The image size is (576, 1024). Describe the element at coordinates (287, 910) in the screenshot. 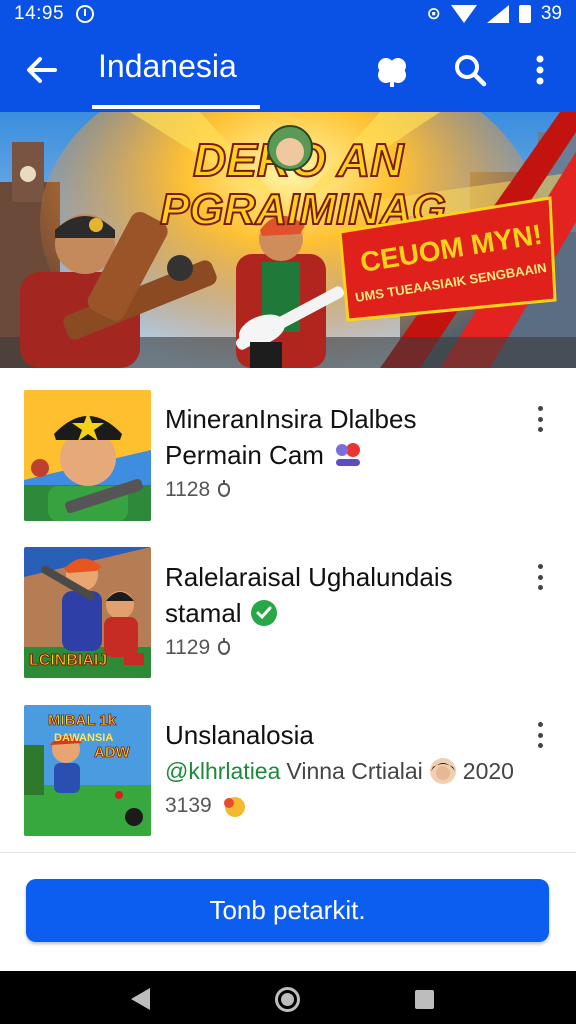

I see `primary-action-button: Tonb petarkit.` at that location.